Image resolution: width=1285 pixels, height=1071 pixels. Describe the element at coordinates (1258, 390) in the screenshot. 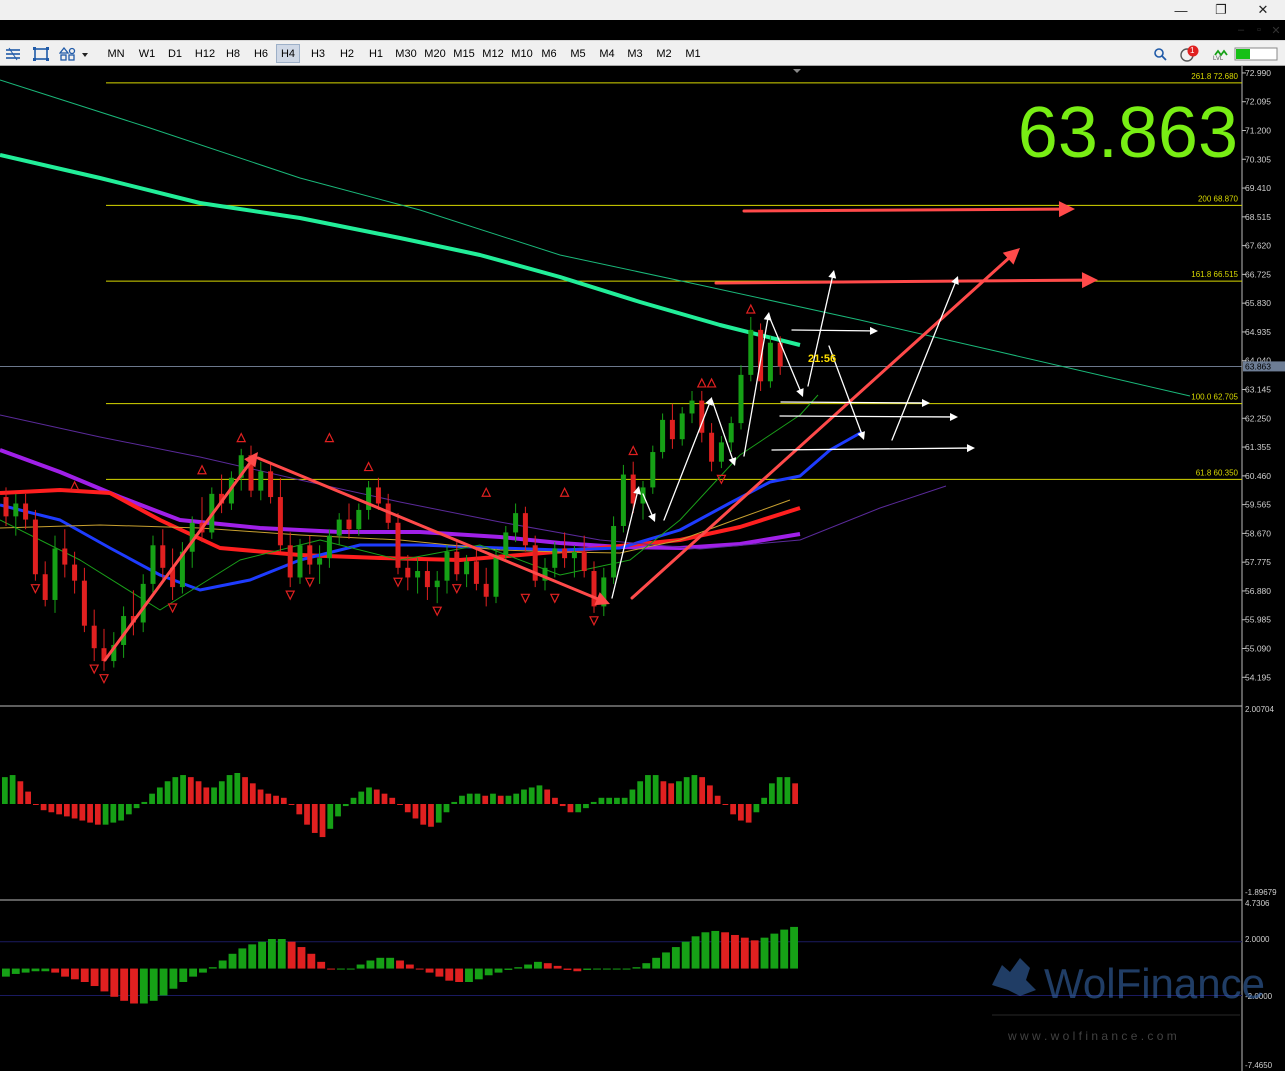

I see `y-tick-label: 63.145` at that location.